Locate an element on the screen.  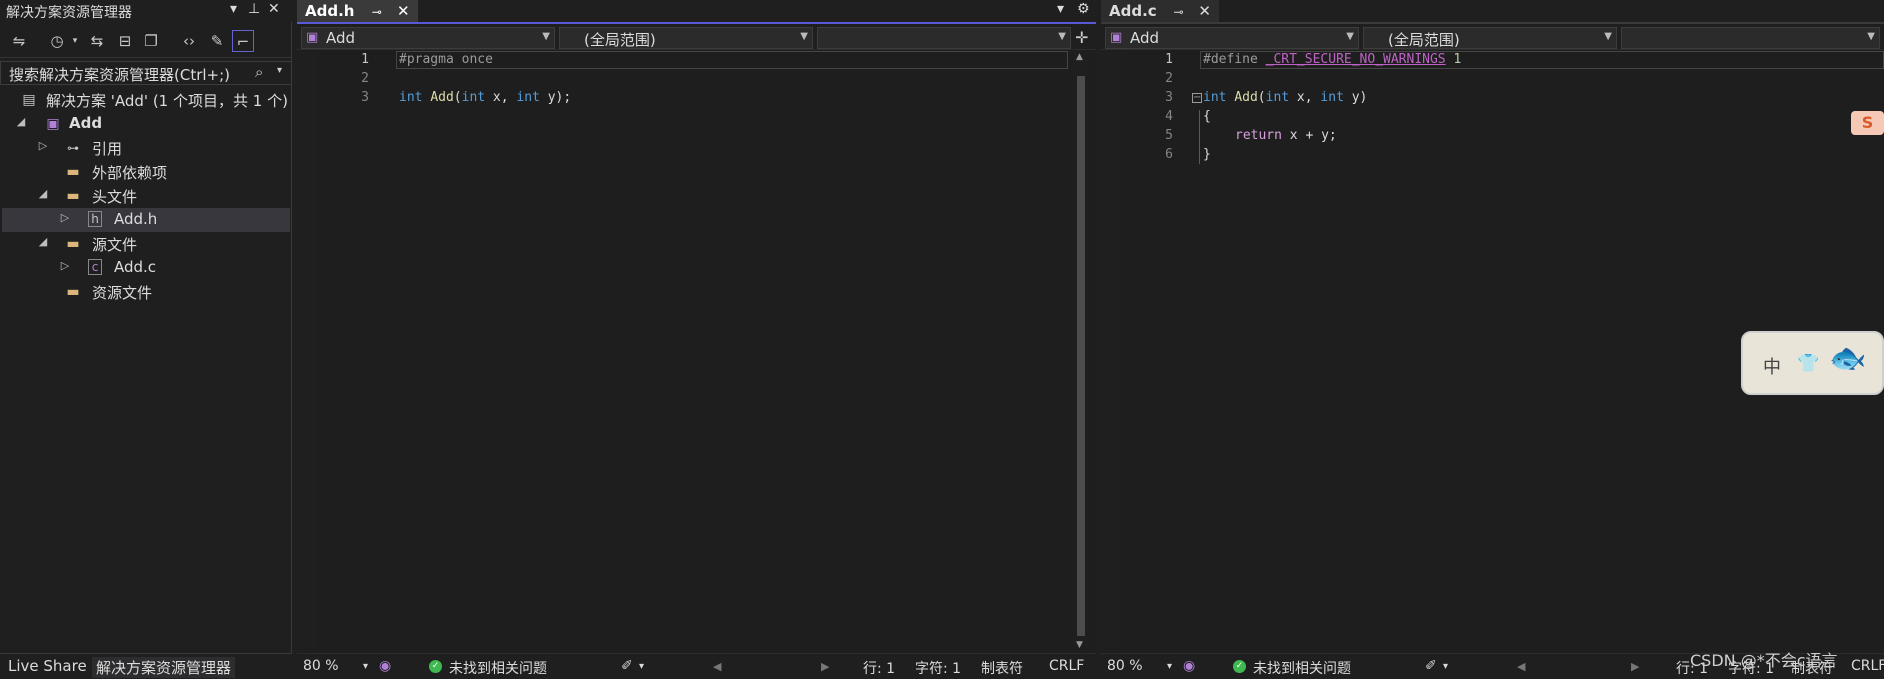
code-line-5: return x + y; is located at coordinates (1286, 135).